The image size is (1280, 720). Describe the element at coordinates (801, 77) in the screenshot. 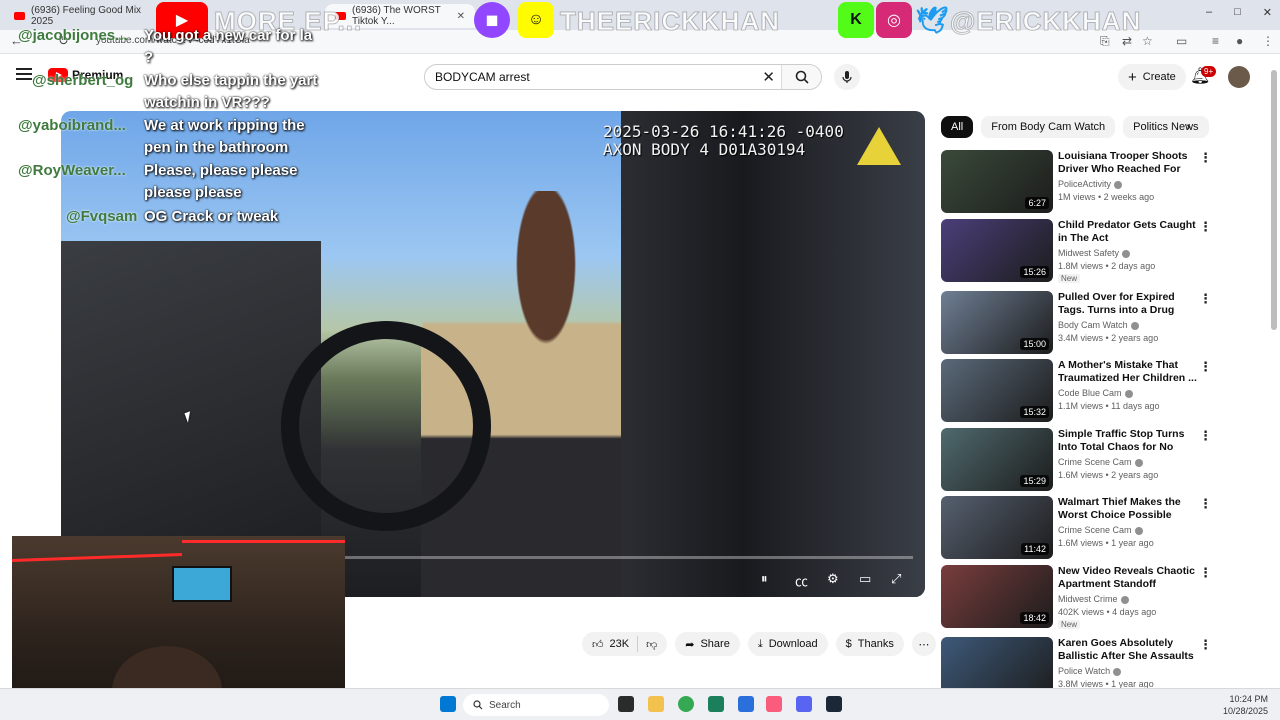

I see `search-button` at that location.